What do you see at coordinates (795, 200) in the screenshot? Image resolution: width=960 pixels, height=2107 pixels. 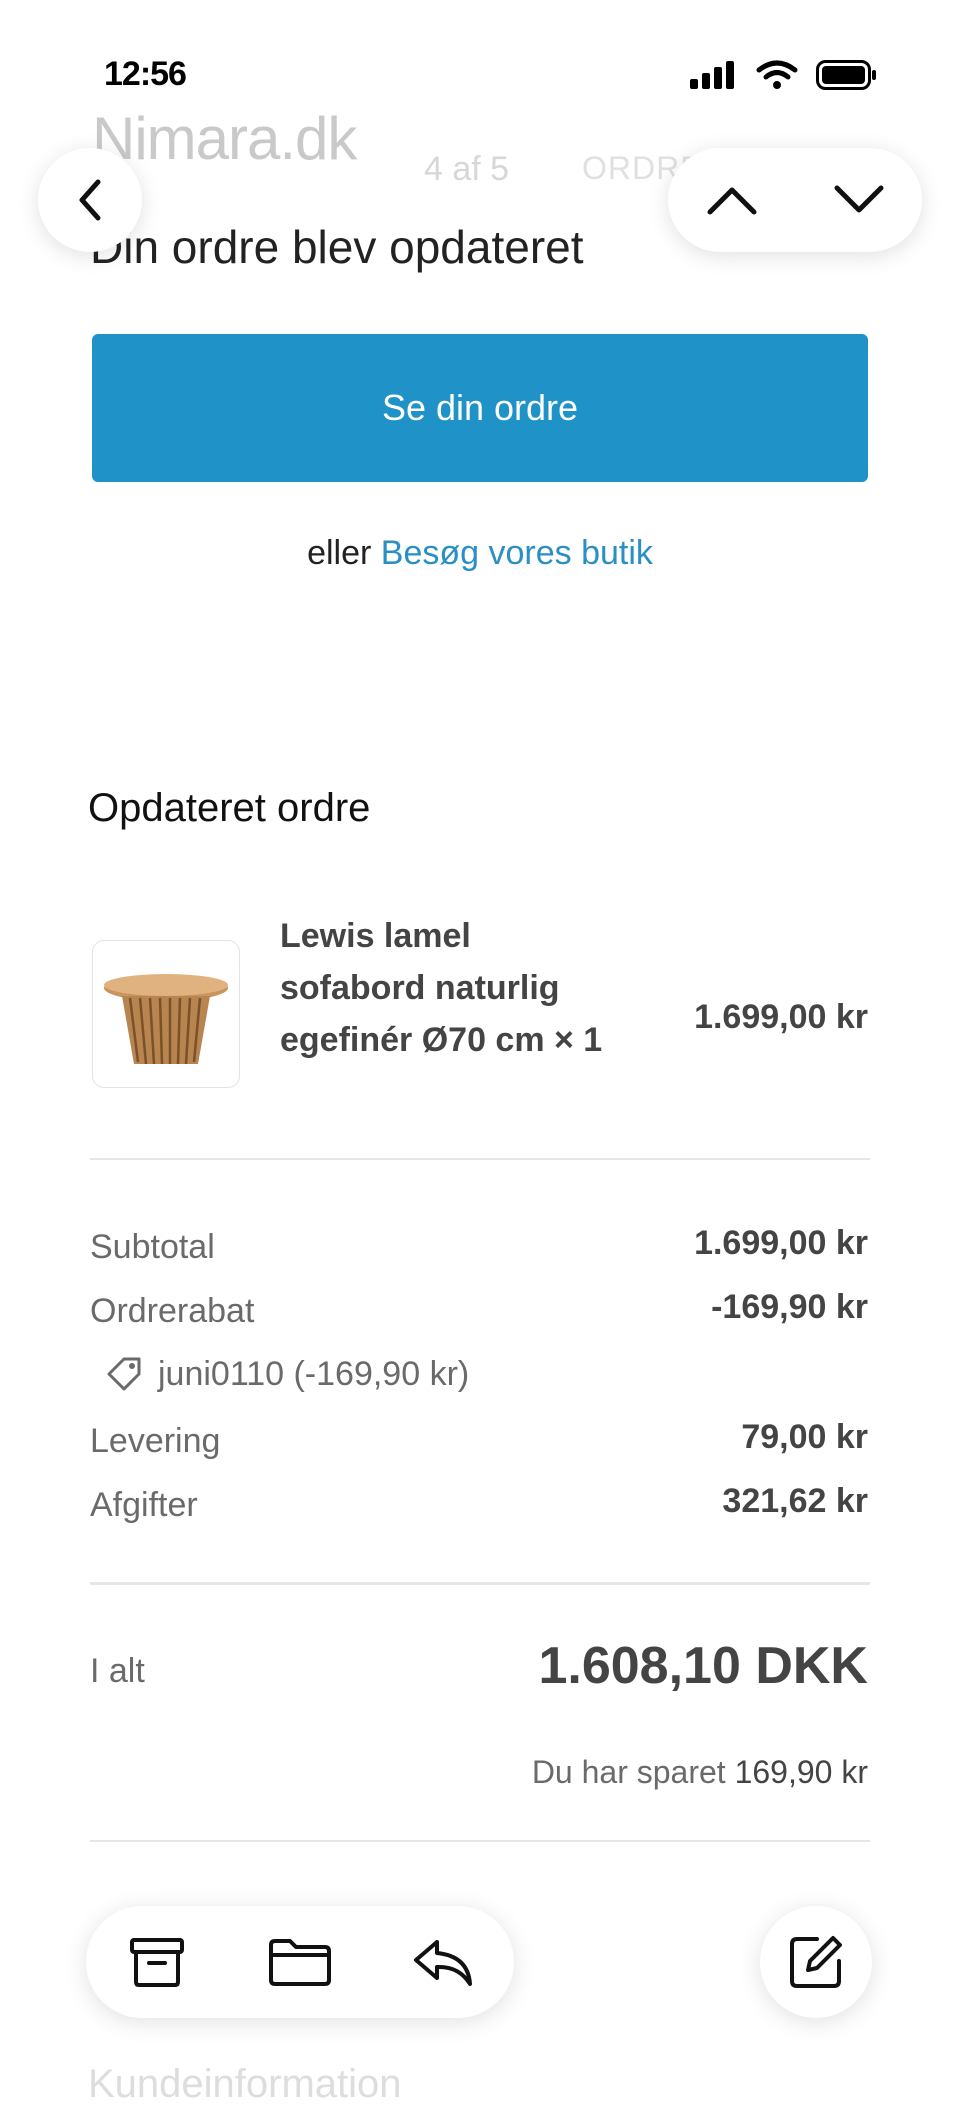 I see `message-navigation` at bounding box center [795, 200].